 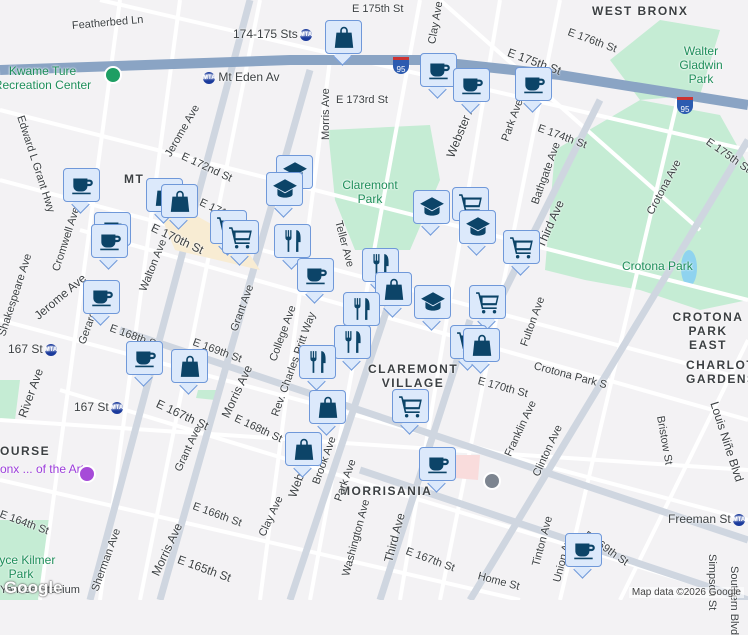 I want to click on street-label: E 175th St, so click(x=378, y=9).